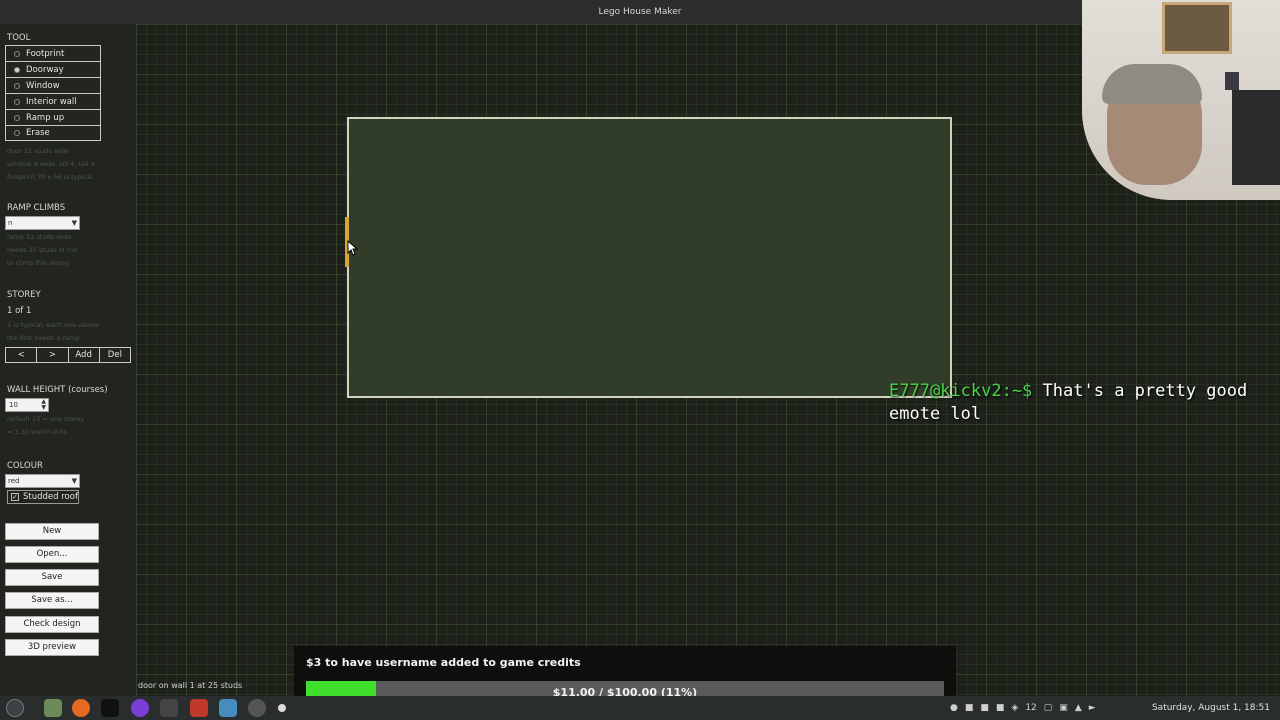 The height and width of the screenshot is (720, 1280). Describe the element at coordinates (38, 151) in the screenshot. I see `hint-line: door 12 studs wide` at that location.